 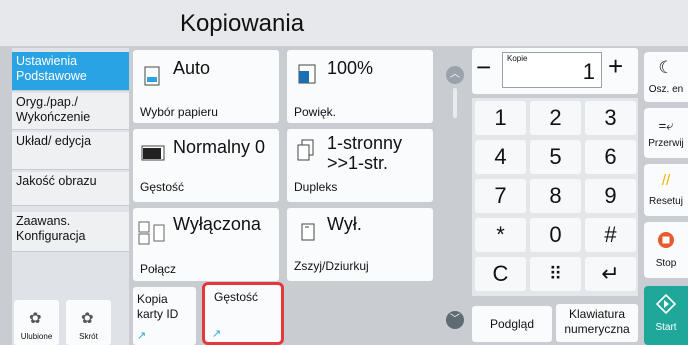 What do you see at coordinates (164, 316) in the screenshot?
I see `id-card-copy-tile: Kopia karty ID ↗` at bounding box center [164, 316].